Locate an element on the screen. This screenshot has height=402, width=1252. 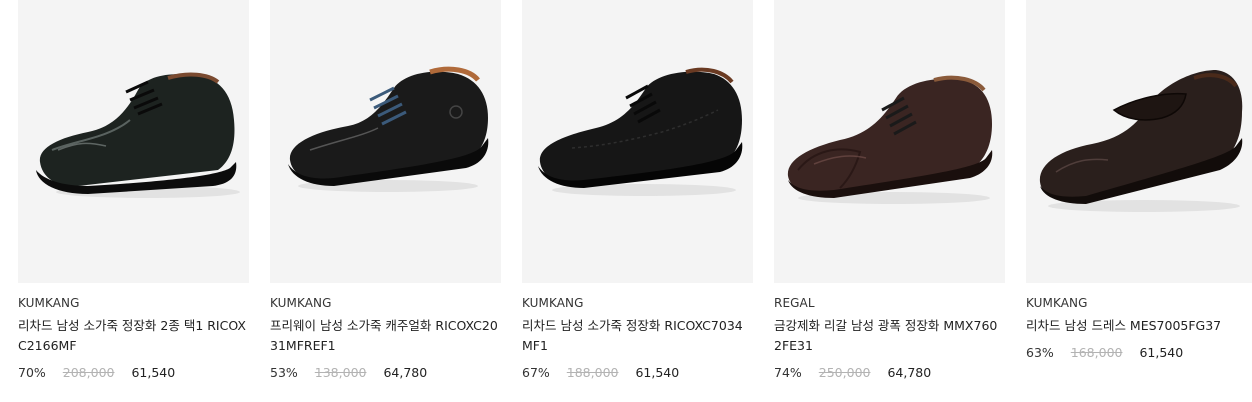
original-price: 138,000 is located at coordinates (340, 372).